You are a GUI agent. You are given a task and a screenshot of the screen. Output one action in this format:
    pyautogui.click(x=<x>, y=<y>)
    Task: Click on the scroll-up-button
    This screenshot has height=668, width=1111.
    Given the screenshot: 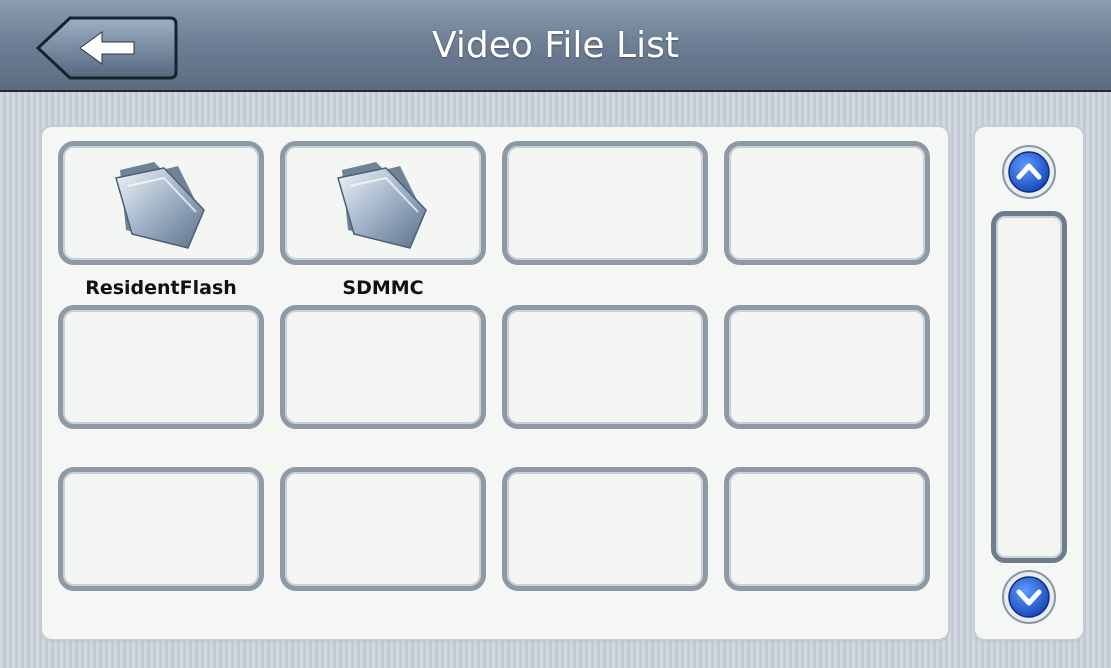 What is the action you would take?
    pyautogui.click(x=1029, y=172)
    